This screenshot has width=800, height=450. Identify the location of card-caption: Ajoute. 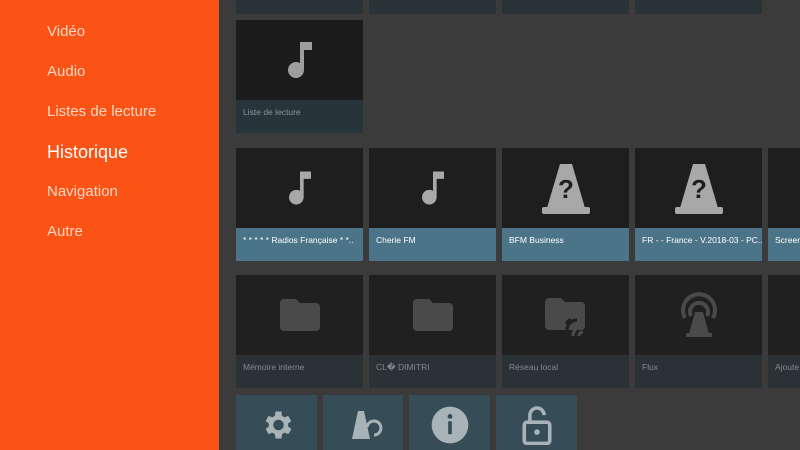
(784, 371).